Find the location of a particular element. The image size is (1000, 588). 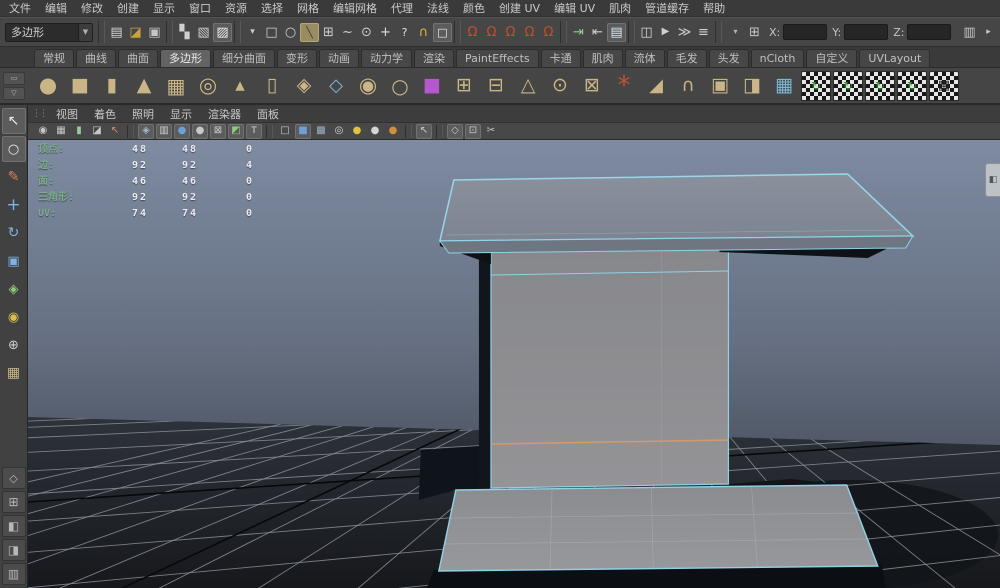

quad-draw-icon: ▦ is located at coordinates (784, 86).